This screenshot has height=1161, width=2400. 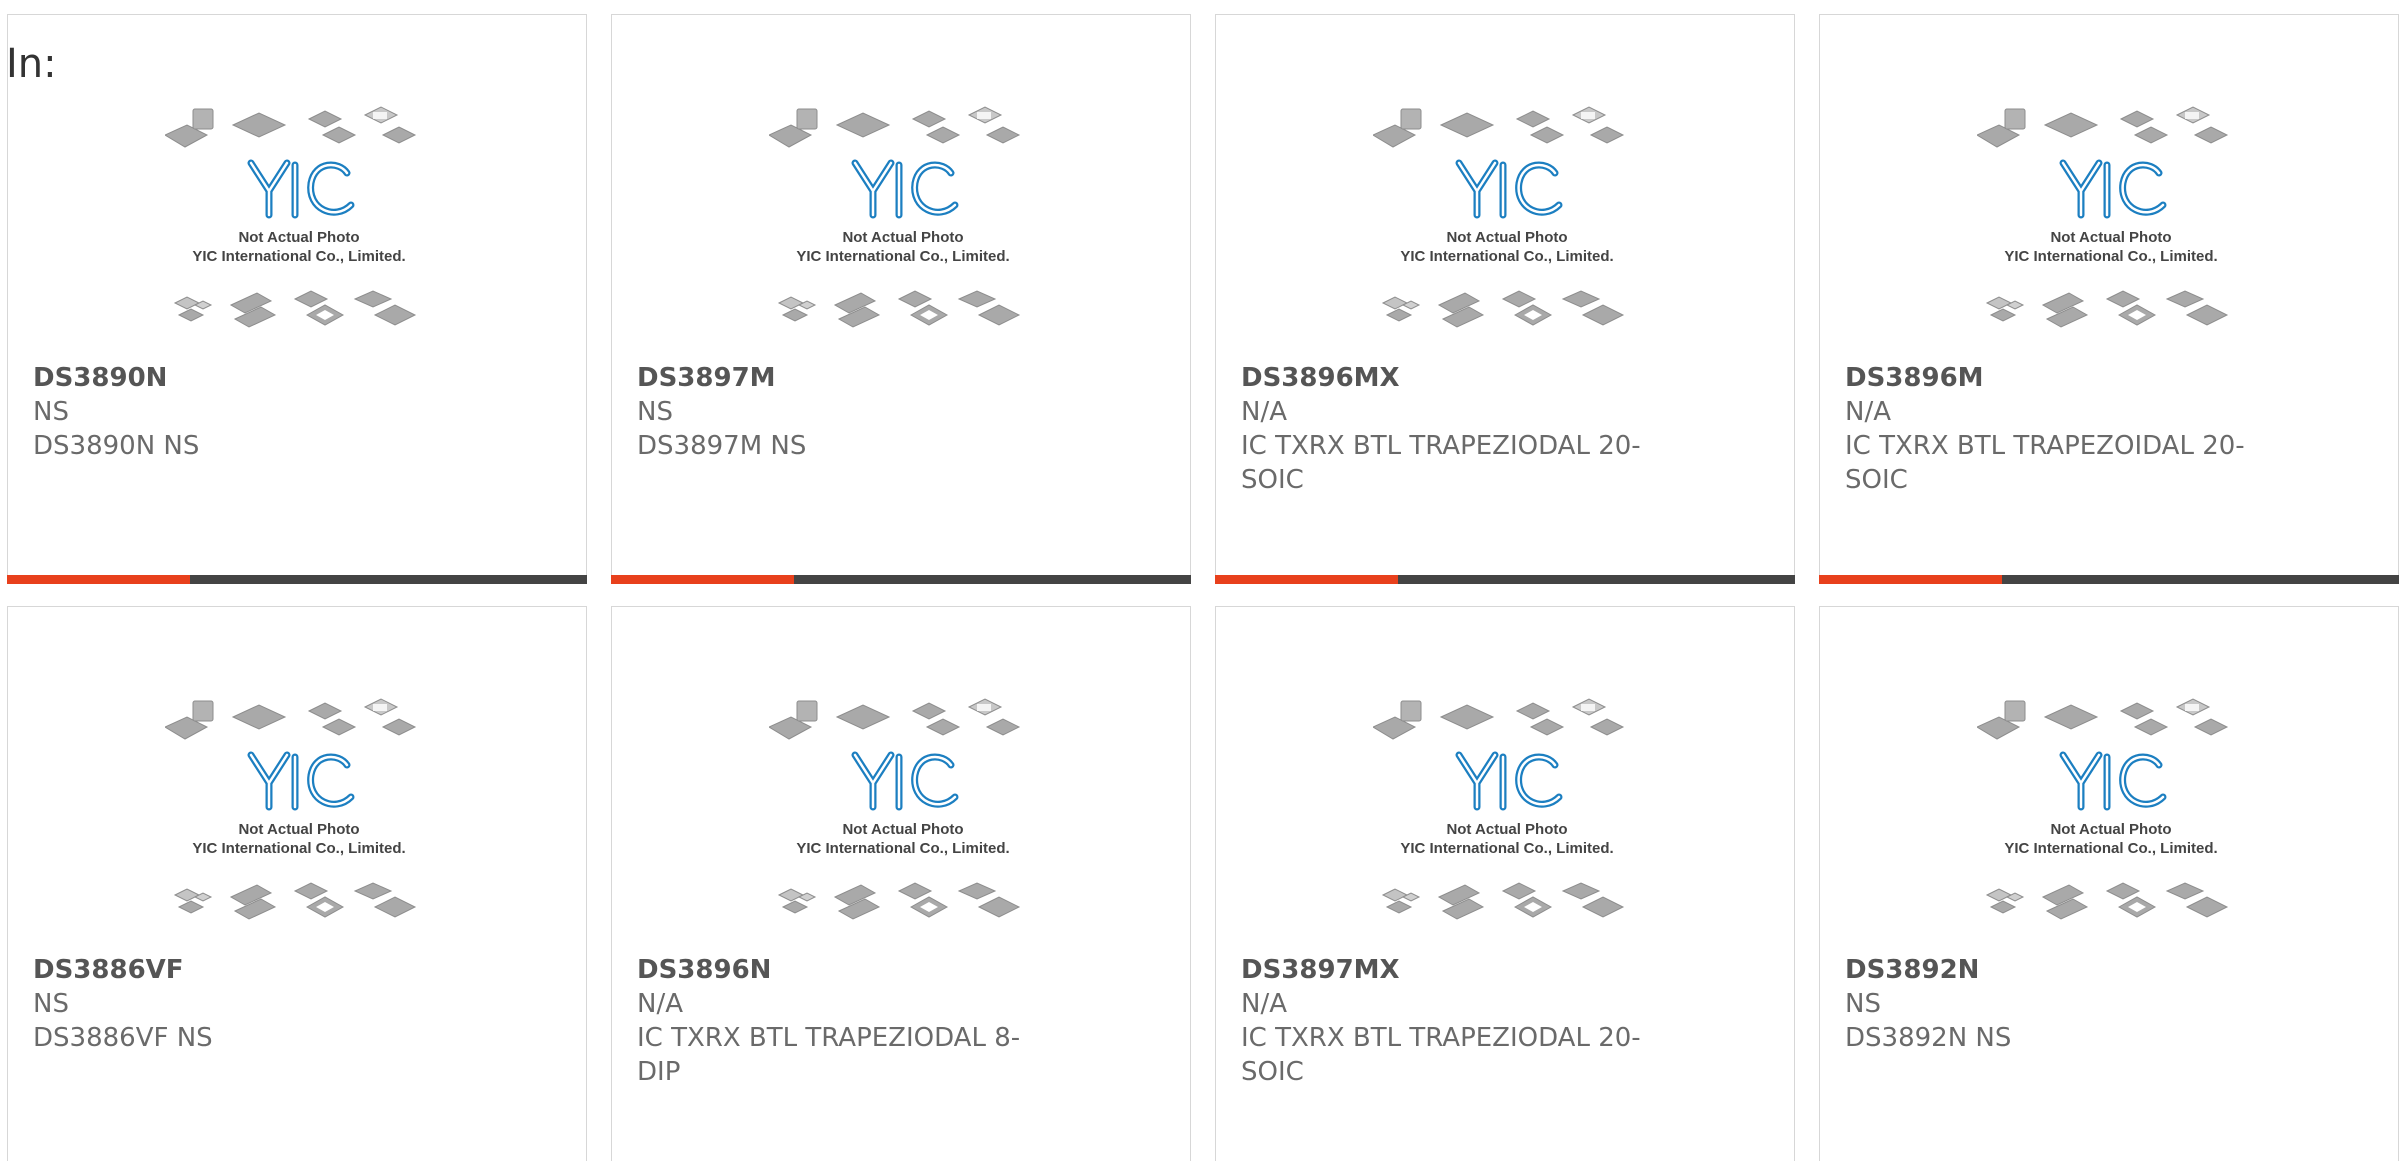 I want to click on product-description: DS3890N NS, so click(x=116, y=446).